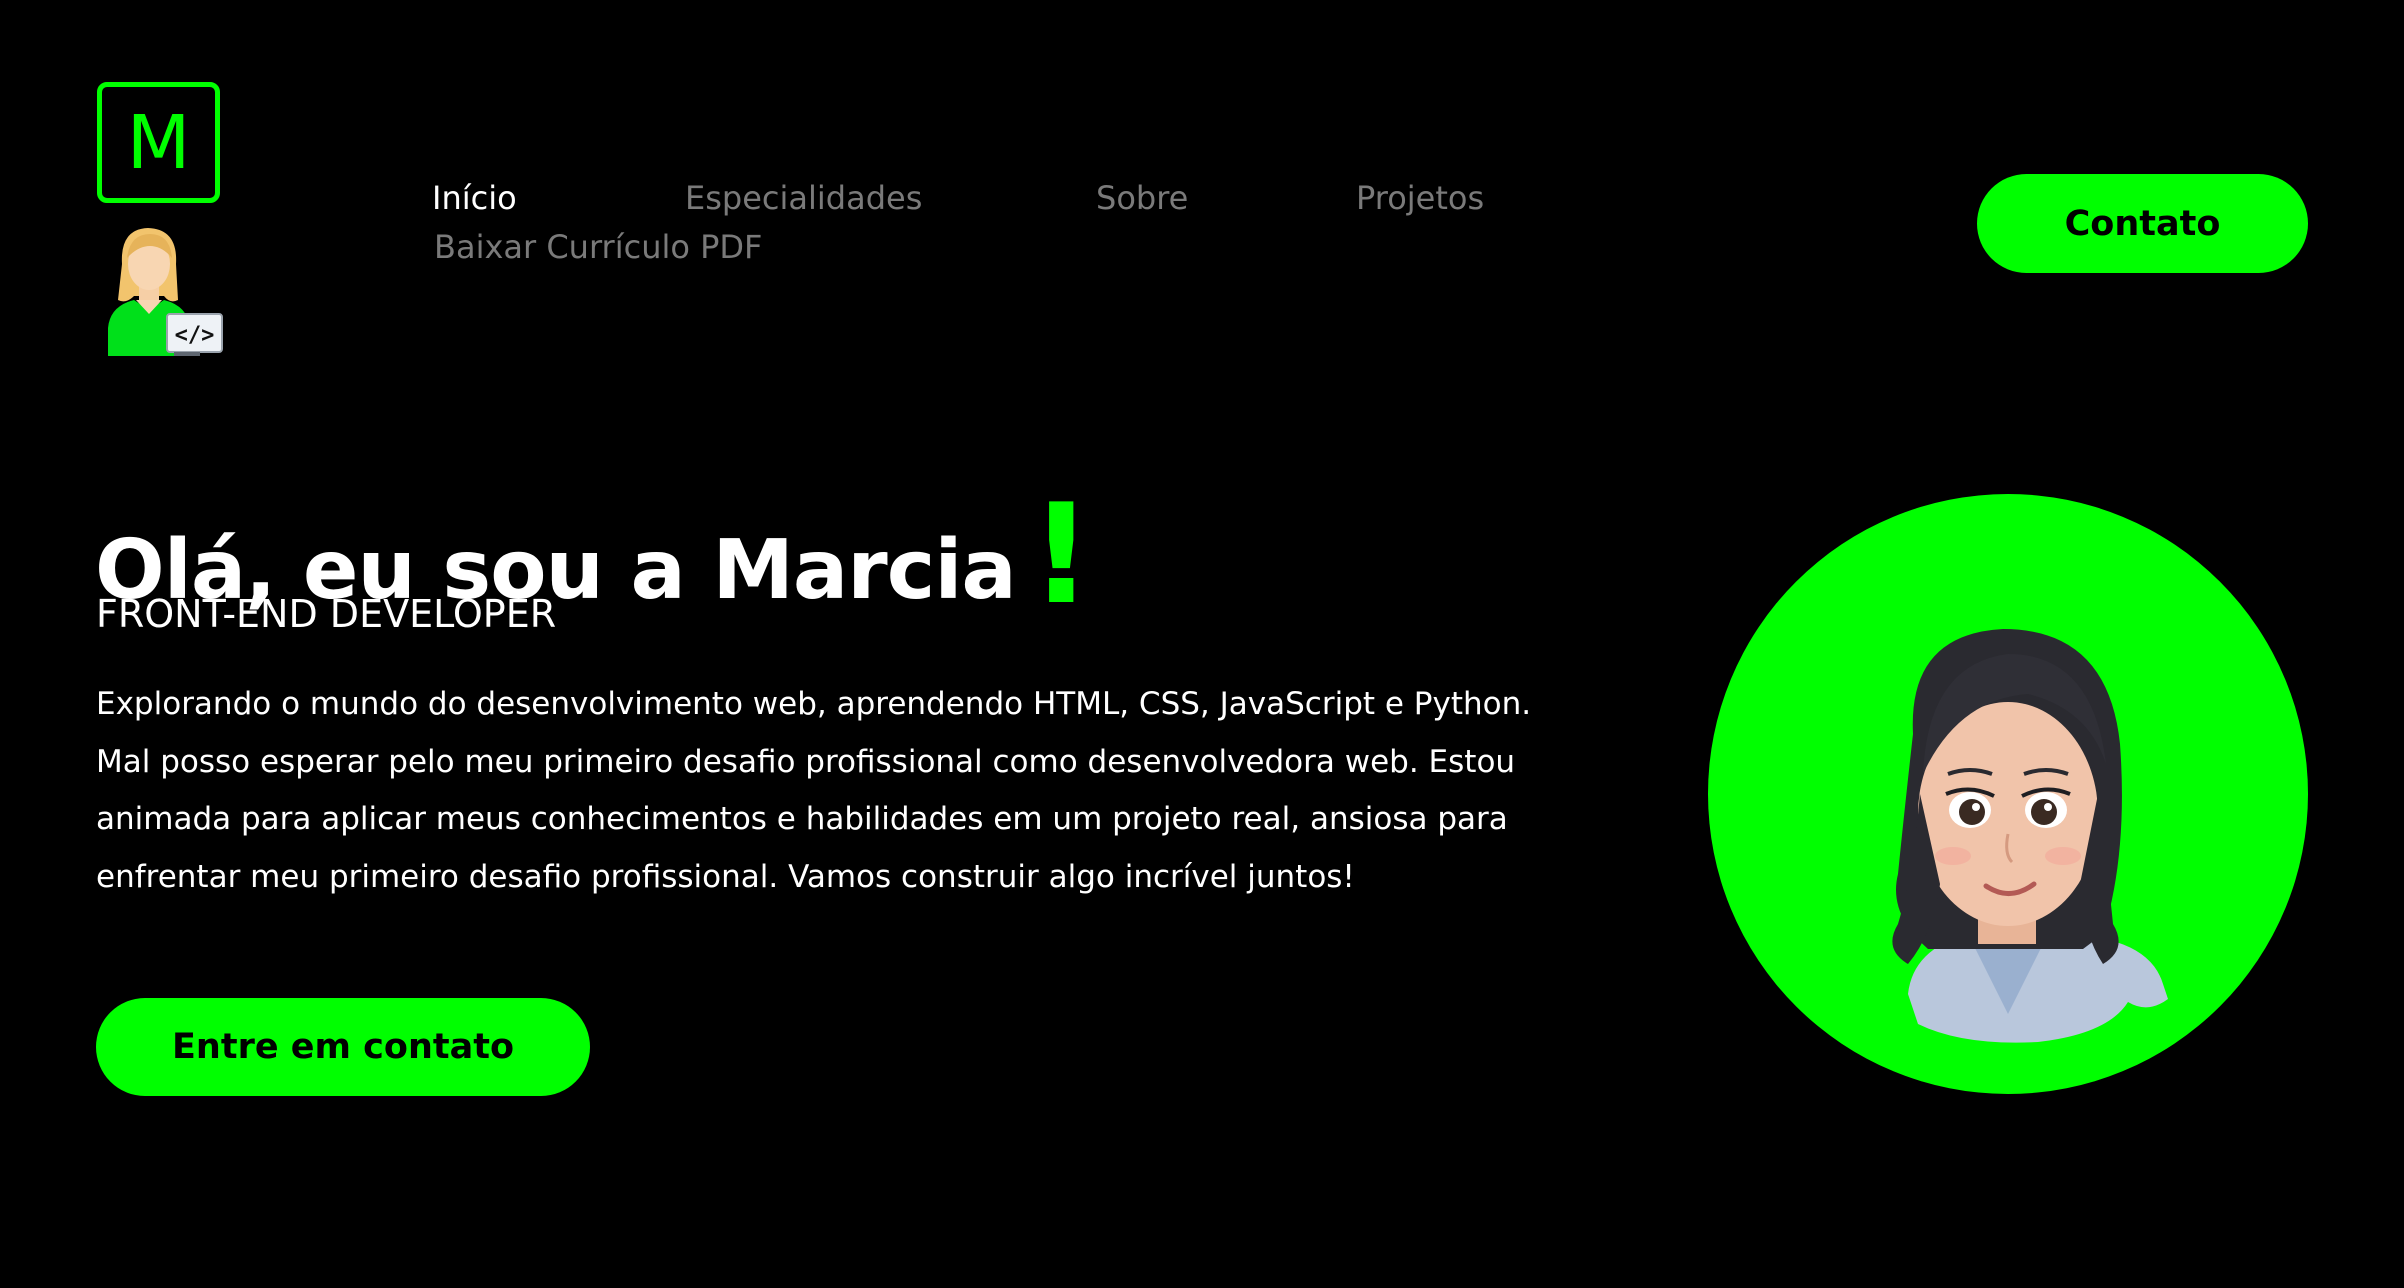 The height and width of the screenshot is (1288, 2404). I want to click on m-logo-icon: M, so click(158, 142).